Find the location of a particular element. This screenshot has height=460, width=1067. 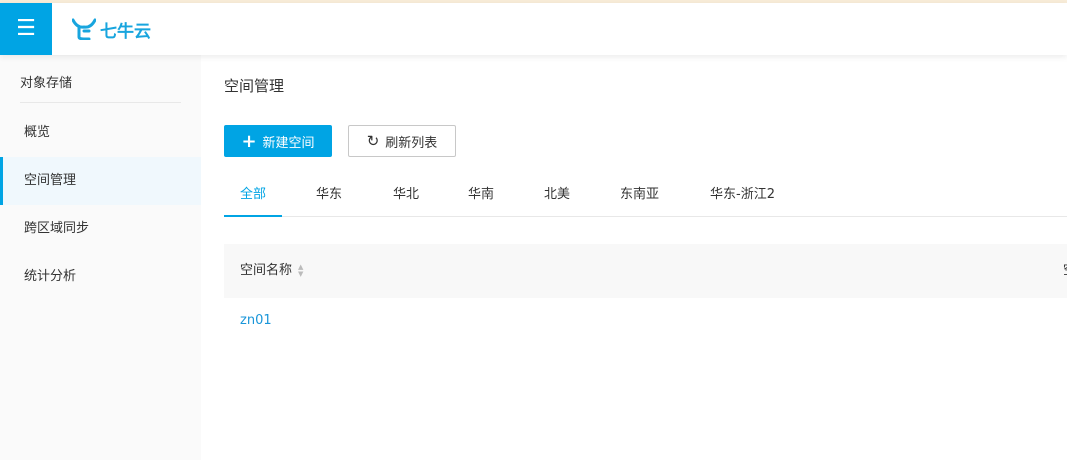

column-header-bucket-name: 空间名称 ▲ ▼ is located at coordinates (271, 271).